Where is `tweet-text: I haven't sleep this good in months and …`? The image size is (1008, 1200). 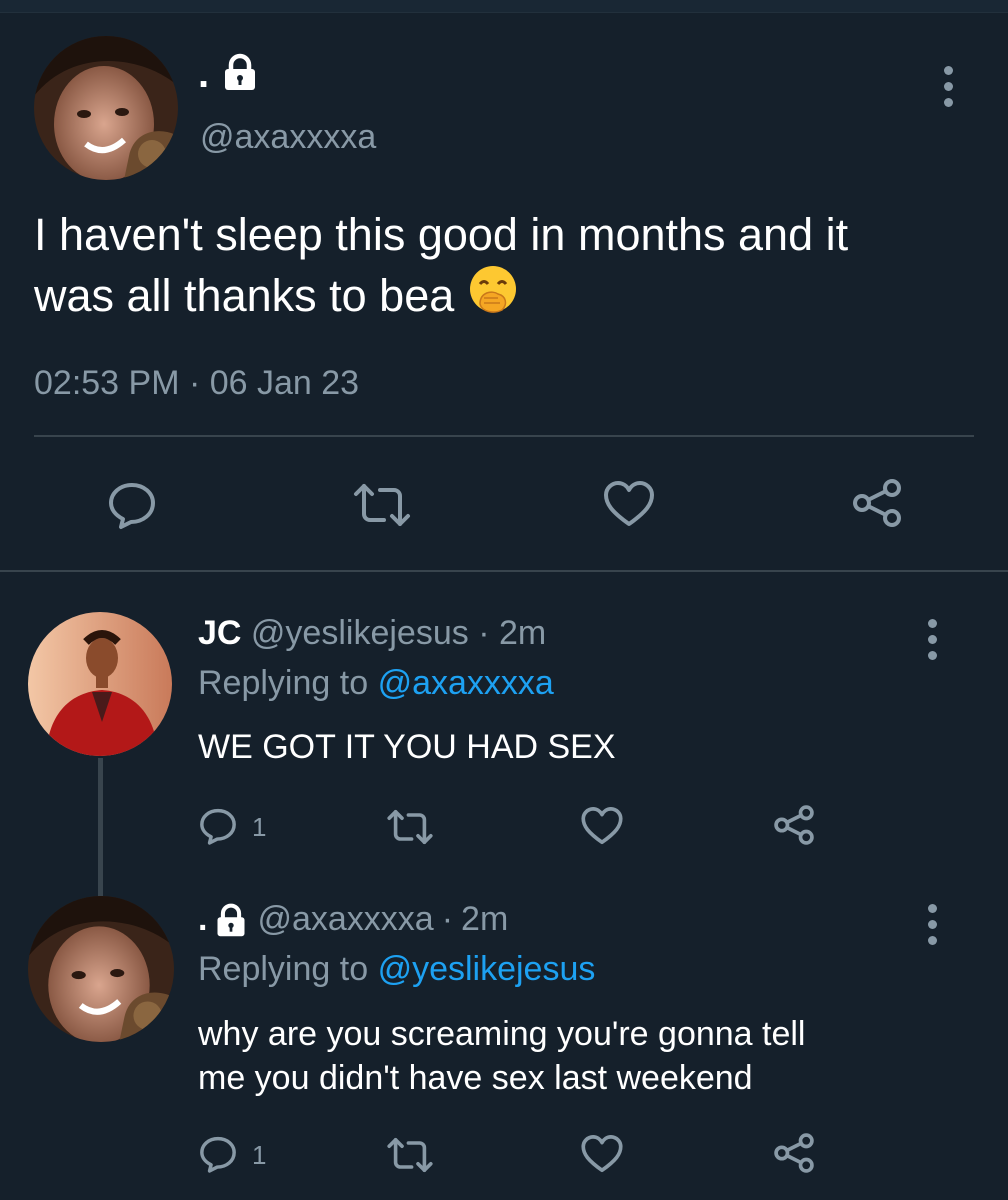
tweet-text: I haven't sleep this good in months and … is located at coordinates (514, 267).